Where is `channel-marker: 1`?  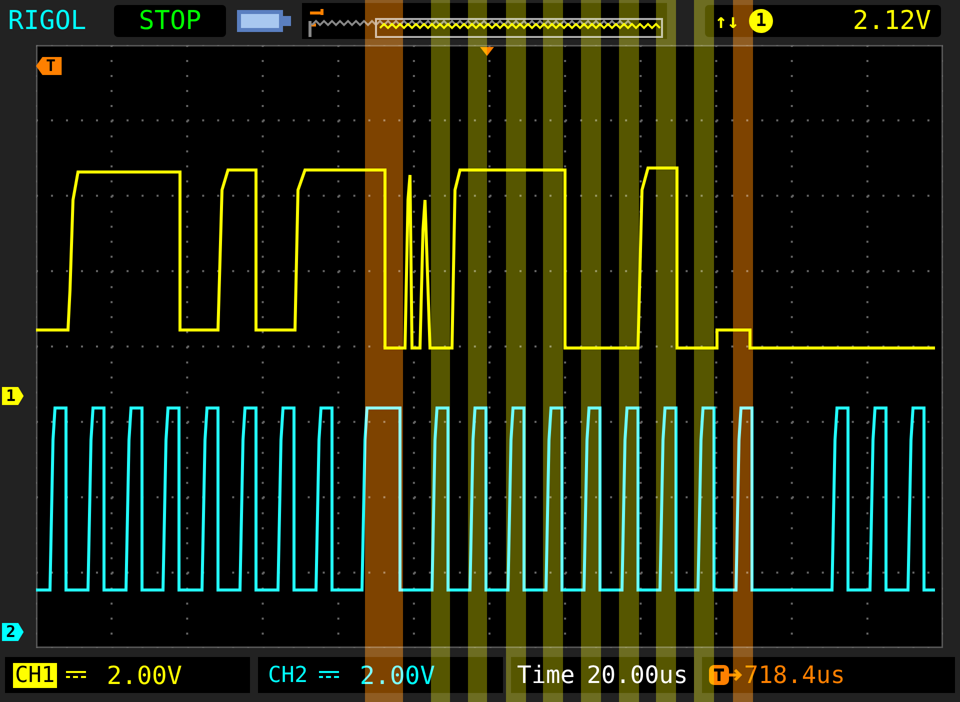
channel-marker: 1 is located at coordinates (13, 396).